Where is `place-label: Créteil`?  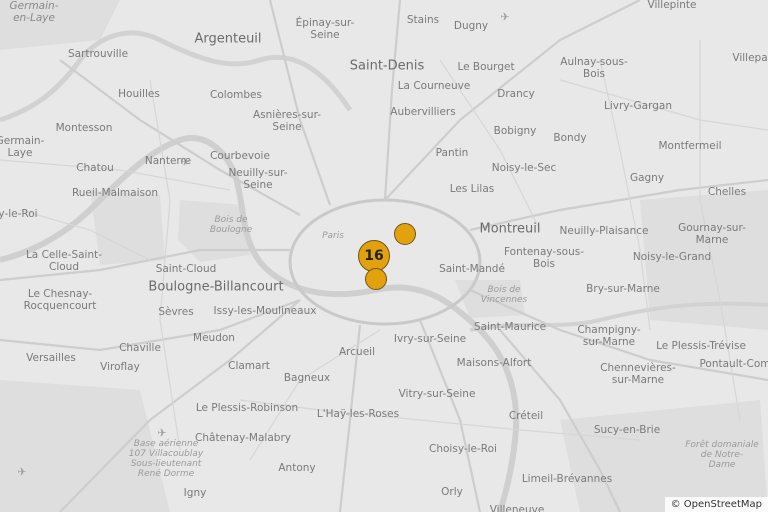 place-label: Créteil is located at coordinates (526, 416).